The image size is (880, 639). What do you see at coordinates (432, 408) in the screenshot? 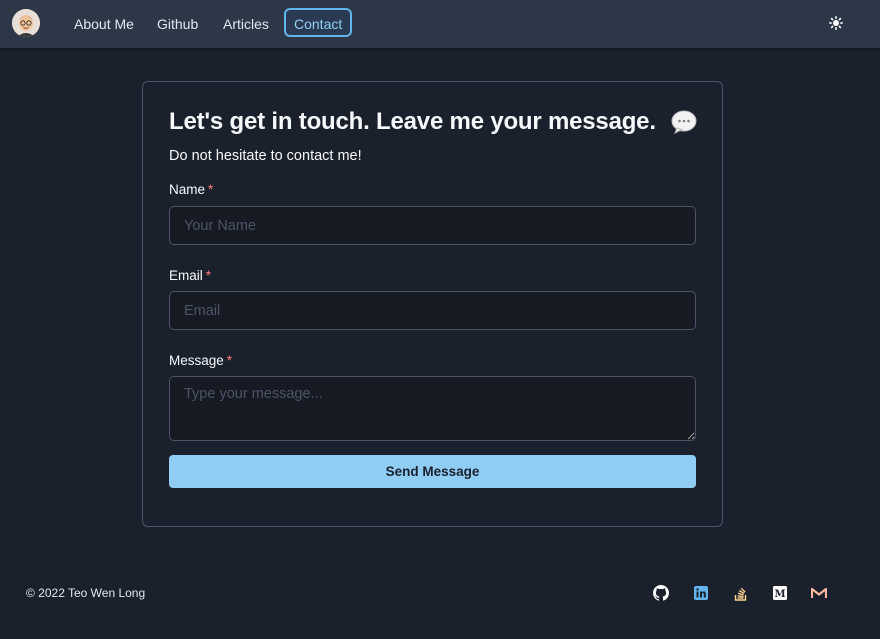
I see `message-textarea` at bounding box center [432, 408].